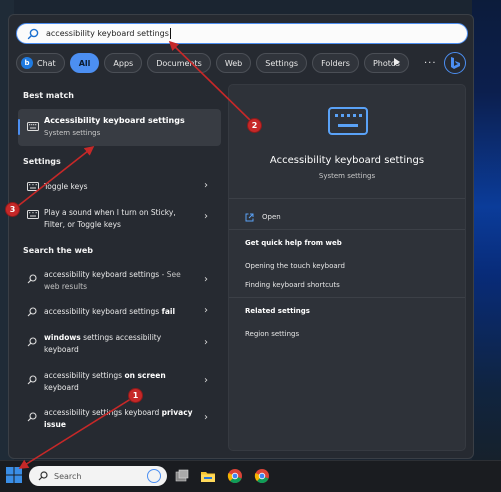 Image resolution: width=501 pixels, height=492 pixels. I want to click on filter-folders: Folders, so click(335, 63).